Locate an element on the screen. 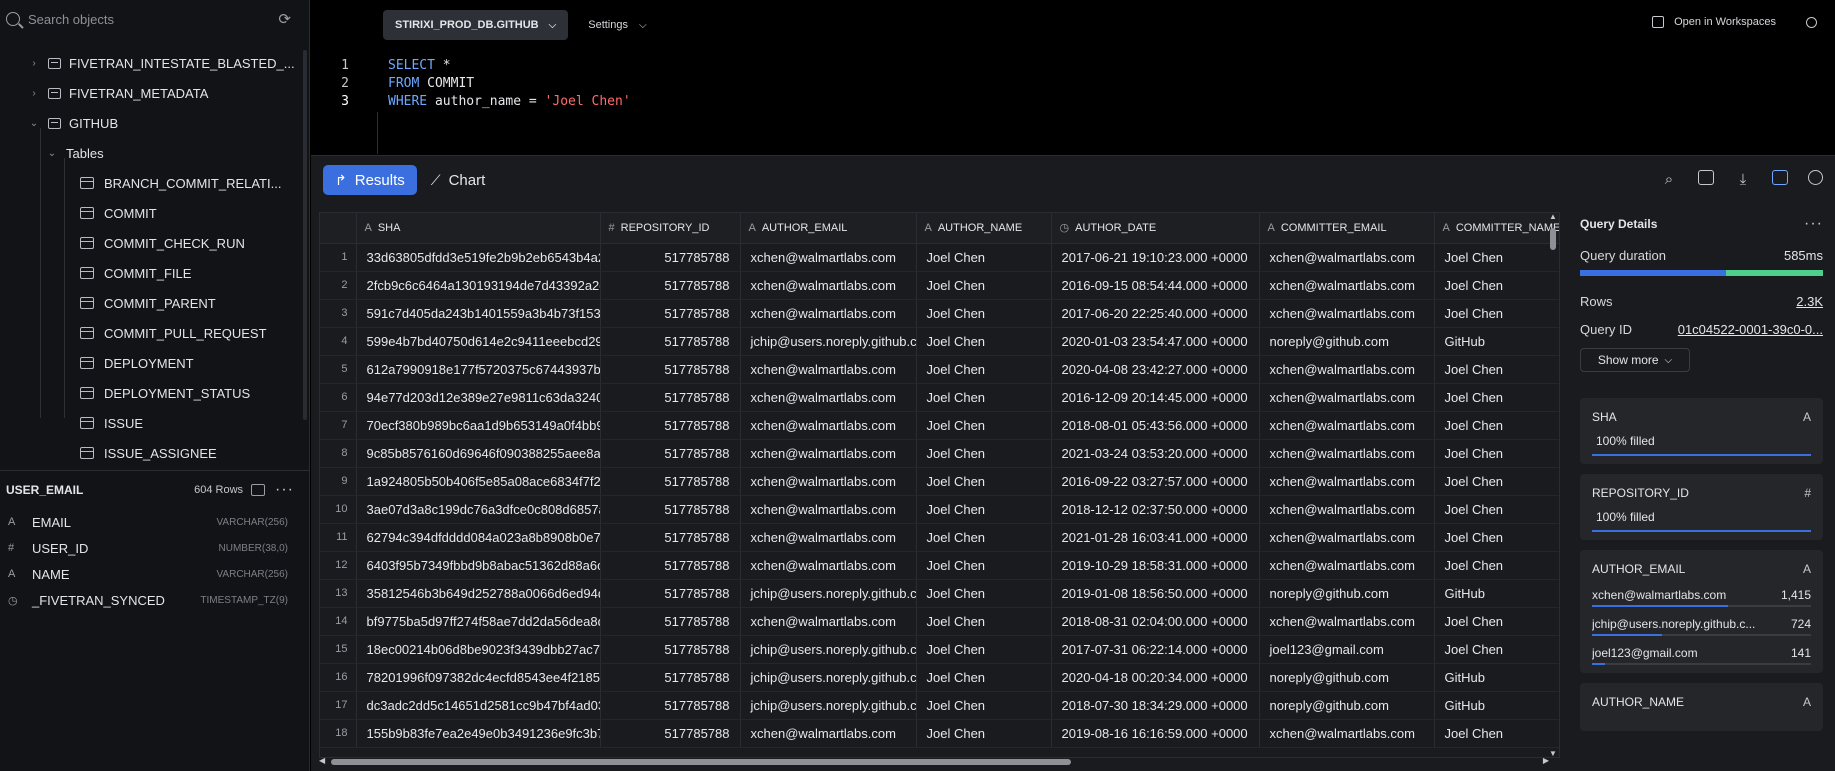  code-line: 2 FROM COMMIT is located at coordinates (471, 84).